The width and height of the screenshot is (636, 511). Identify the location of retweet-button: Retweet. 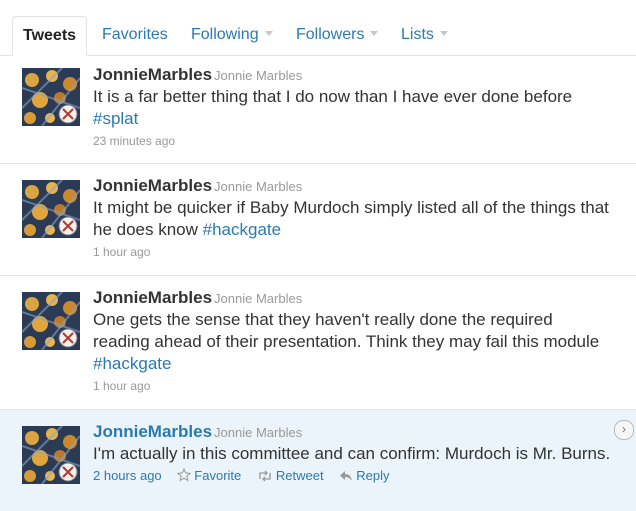
(290, 475).